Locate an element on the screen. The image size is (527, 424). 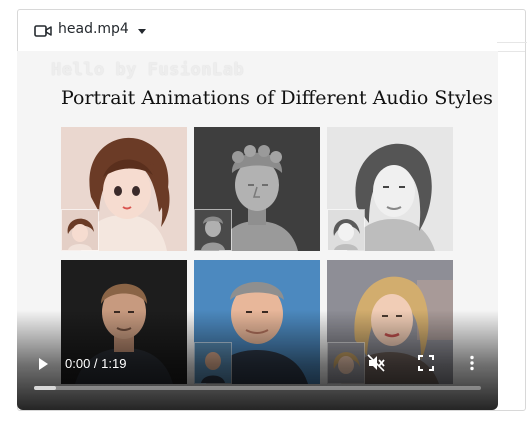
video-watermark: Hello by FusionLab is located at coordinates (148, 70).